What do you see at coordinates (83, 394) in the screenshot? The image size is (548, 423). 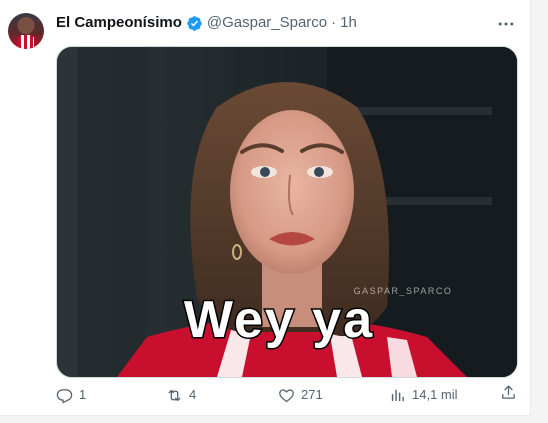 I see `reply-count: 1` at bounding box center [83, 394].